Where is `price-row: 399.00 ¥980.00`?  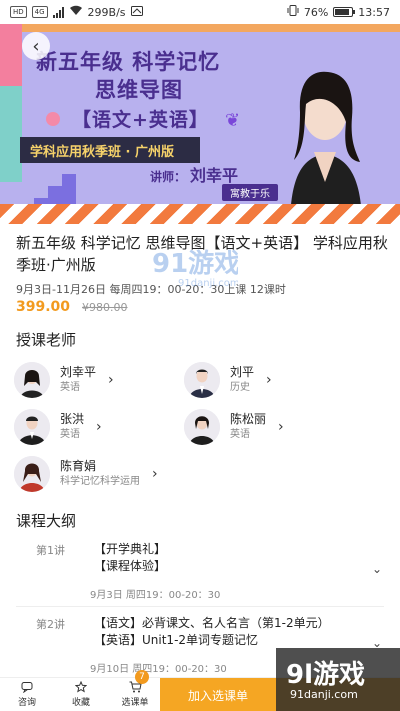
price-row: 399.00 ¥980.00 is located at coordinates (72, 307).